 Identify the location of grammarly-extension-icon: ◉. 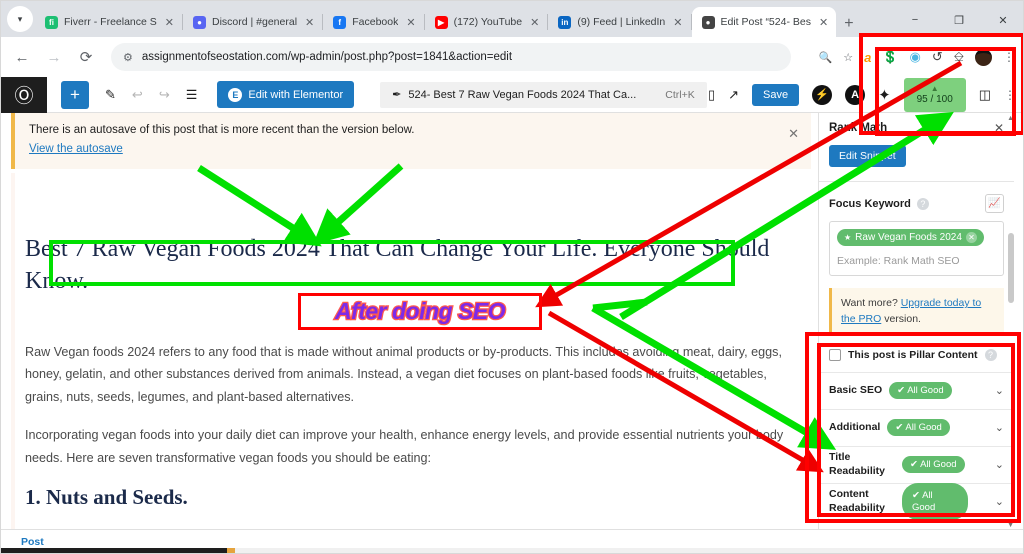
(915, 57).